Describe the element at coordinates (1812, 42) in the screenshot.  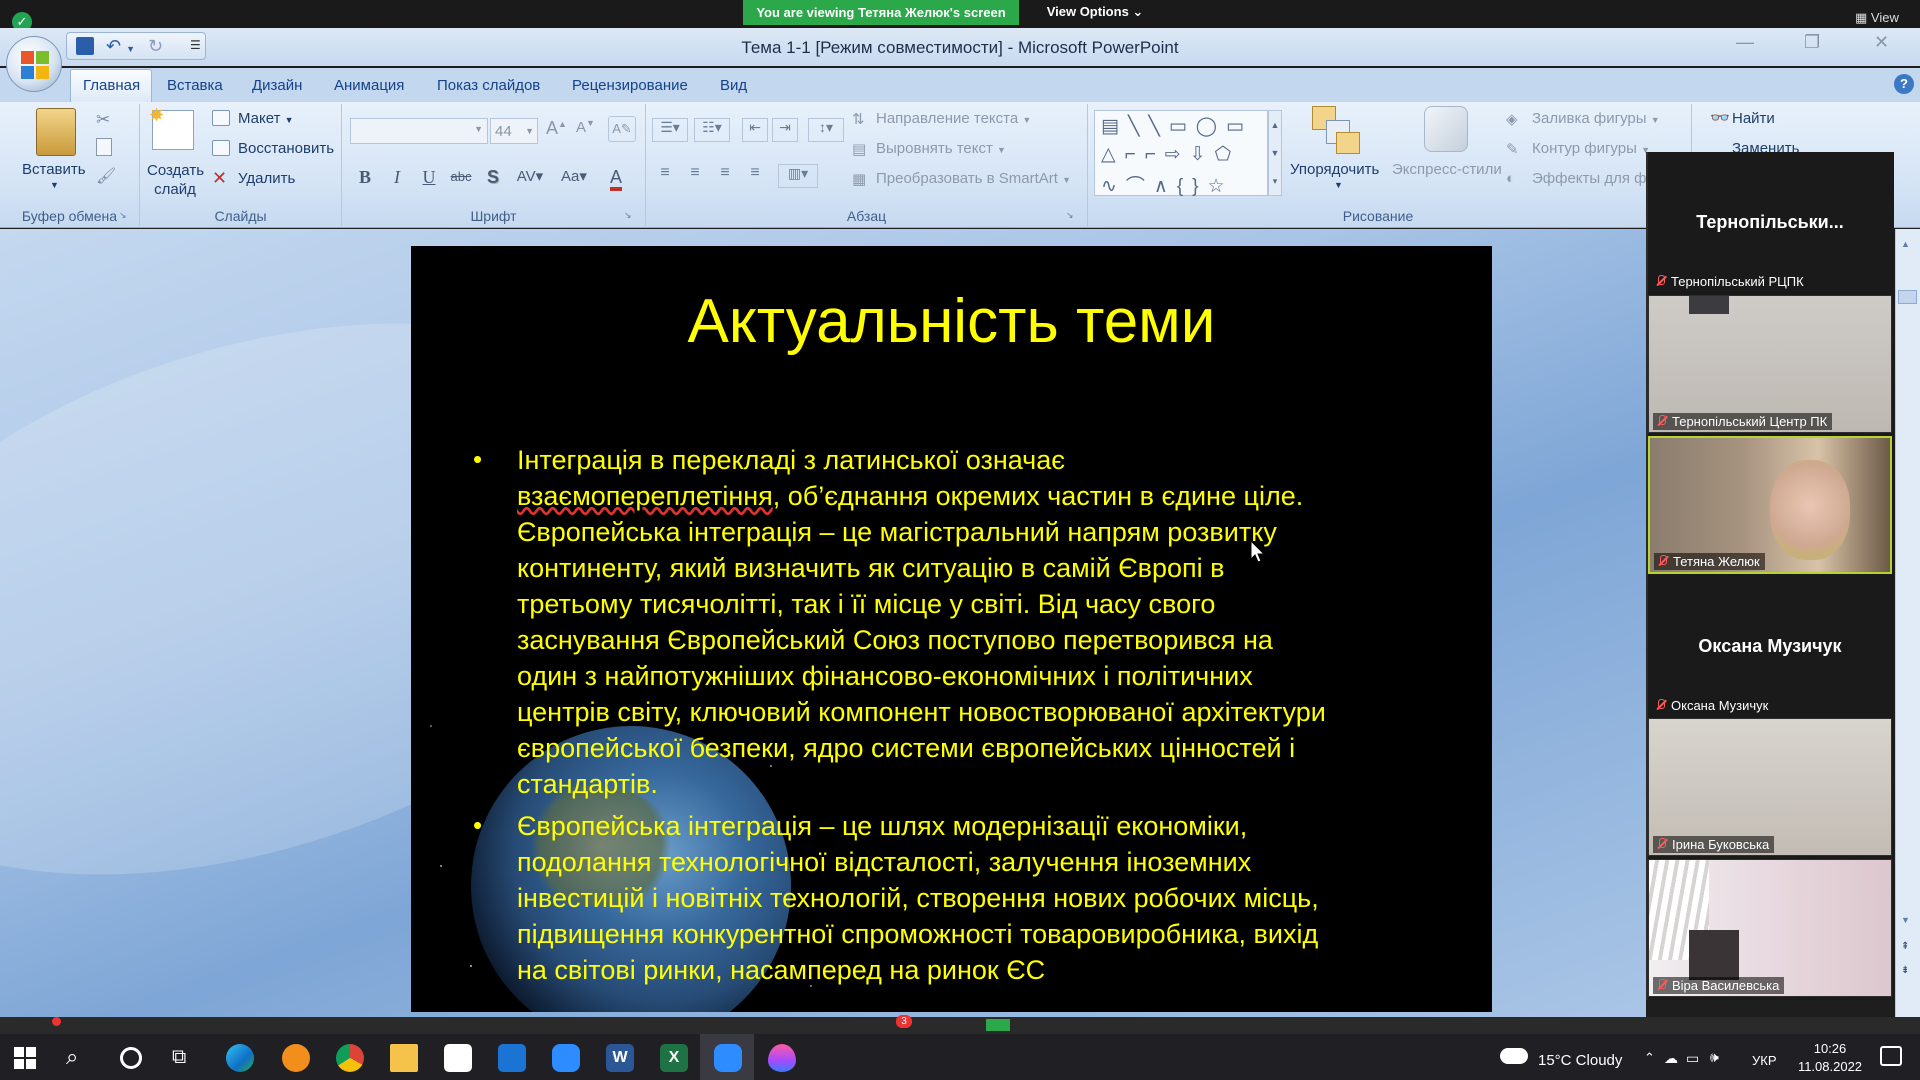
I see `maximize-icon: ❐` at that location.